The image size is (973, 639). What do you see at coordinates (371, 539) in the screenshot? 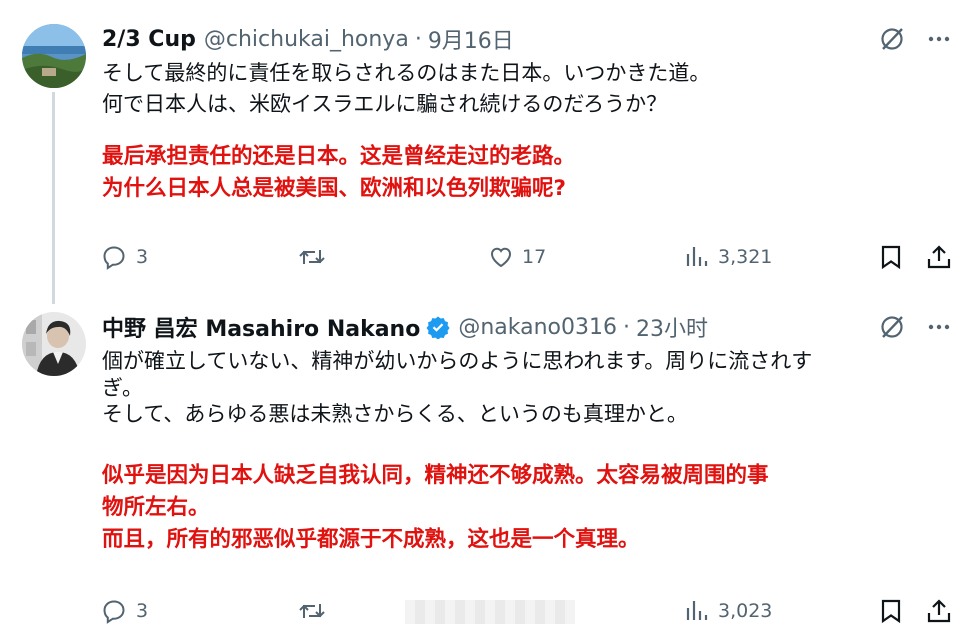
I see `translation-line: 而且，所有的邪恶似乎都源于不成熟，这也是一个真理。` at bounding box center [371, 539].